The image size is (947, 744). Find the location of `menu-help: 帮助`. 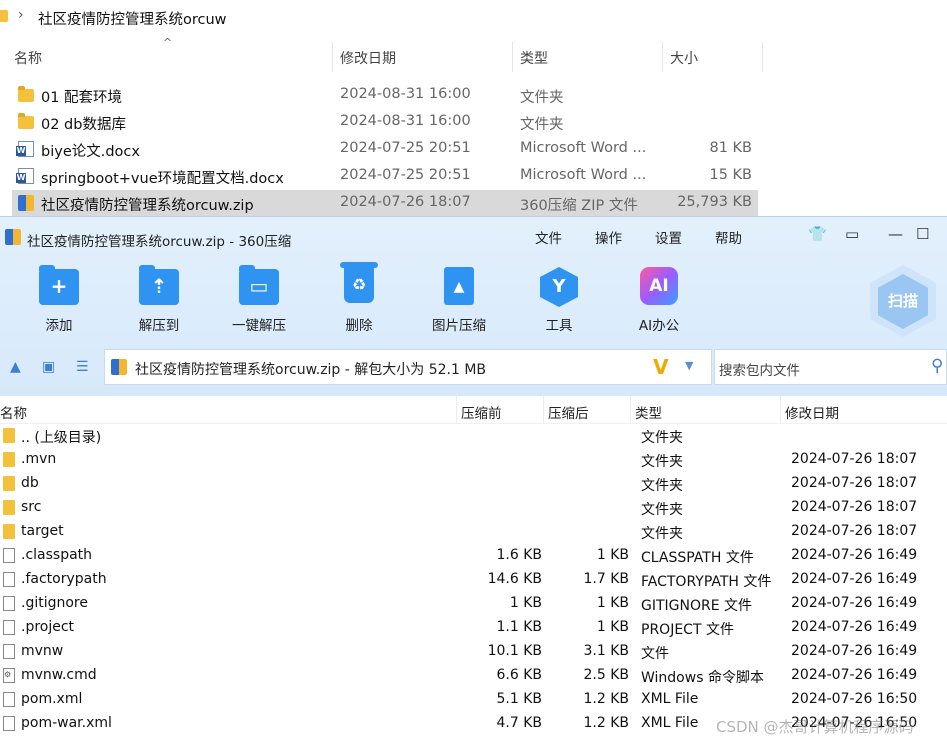

menu-help: 帮助 is located at coordinates (728, 237).